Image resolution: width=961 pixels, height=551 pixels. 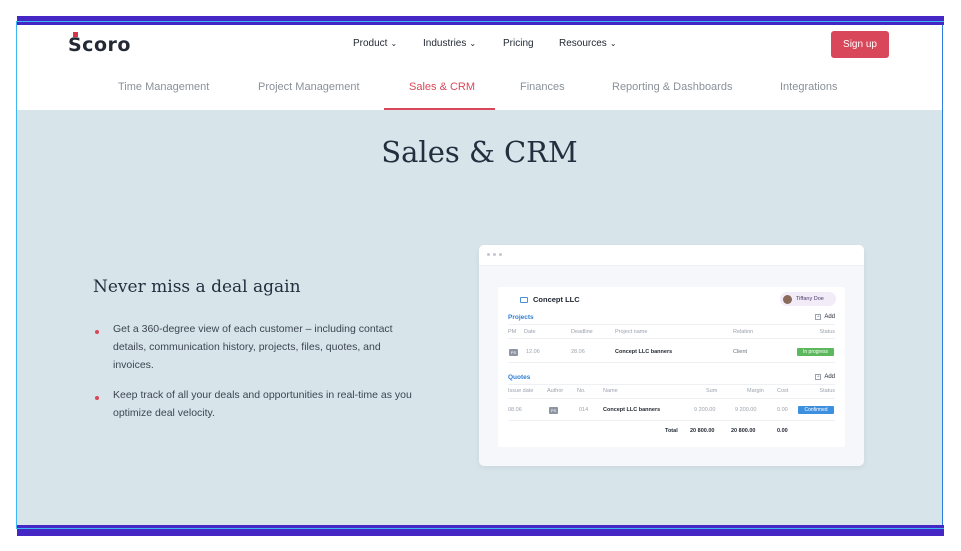 What do you see at coordinates (631, 410) in the screenshot?
I see `quote-name: Concept LLC banners` at bounding box center [631, 410].